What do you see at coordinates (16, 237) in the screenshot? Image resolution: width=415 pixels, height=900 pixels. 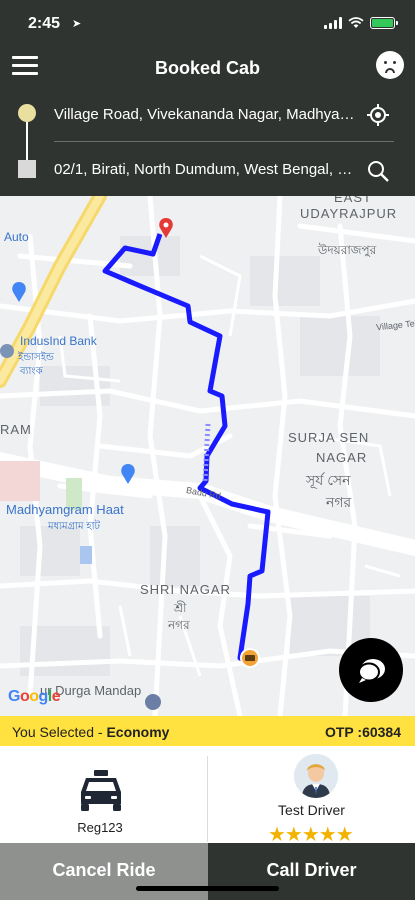 I see `map-label-auto: Auto` at bounding box center [16, 237].